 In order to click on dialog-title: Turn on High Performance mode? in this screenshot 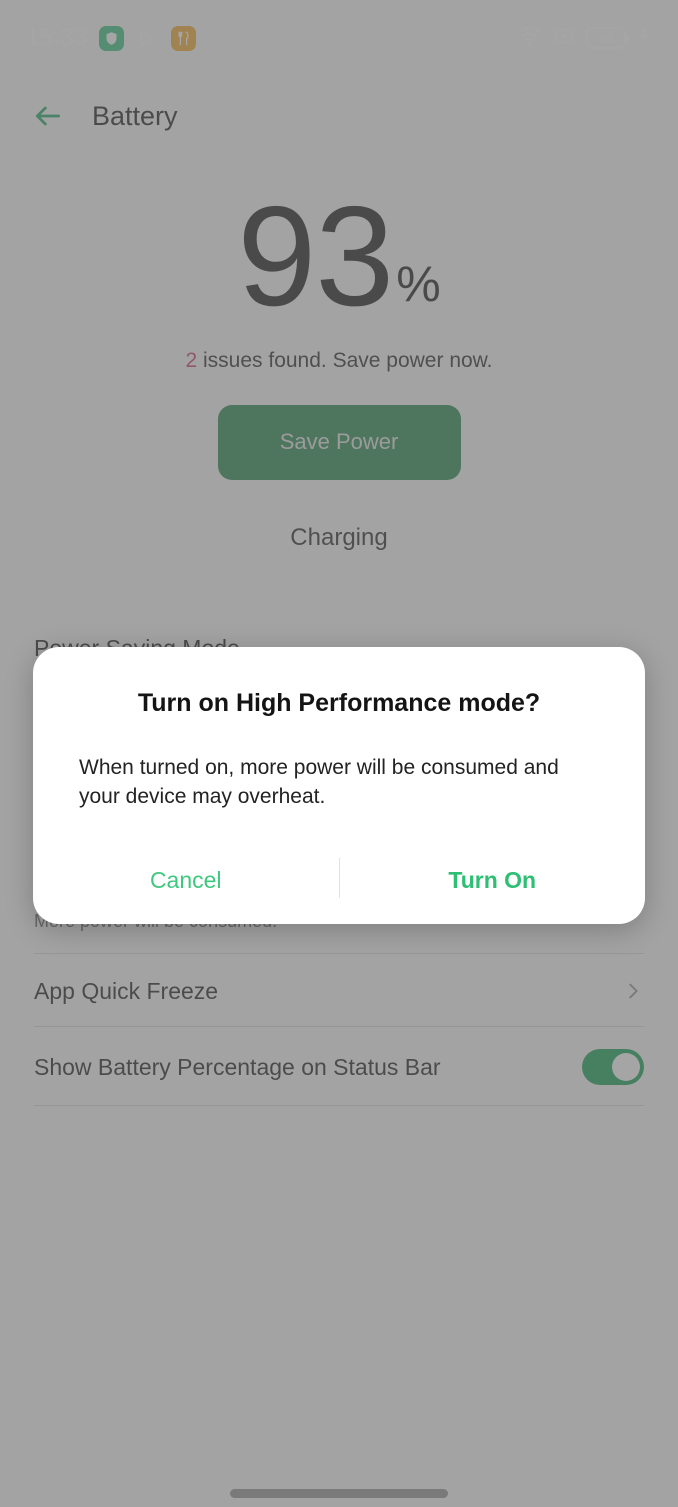, I will do `click(339, 703)`.